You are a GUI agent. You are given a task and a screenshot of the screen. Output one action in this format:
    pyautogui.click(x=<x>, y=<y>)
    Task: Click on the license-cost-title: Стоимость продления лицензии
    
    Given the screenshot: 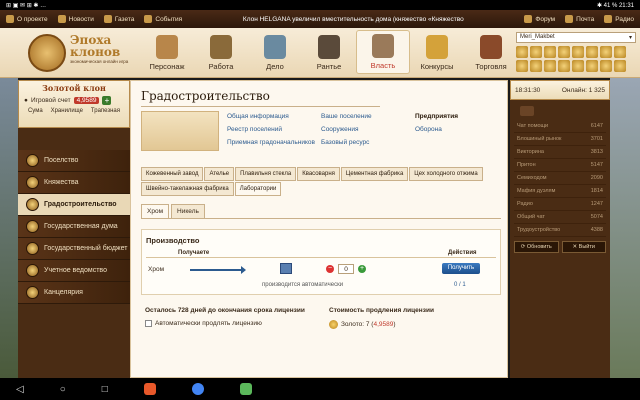 What is the action you would take?
    pyautogui.click(x=381, y=310)
    